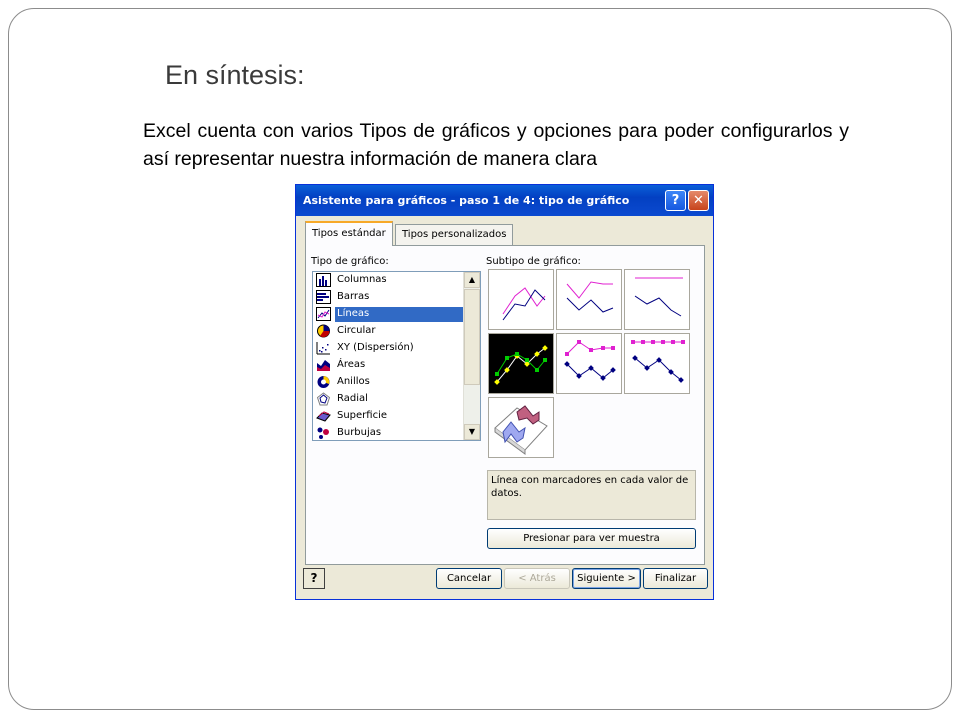 The image size is (960, 720). I want to click on list-item-label: Burbujas, so click(359, 432).